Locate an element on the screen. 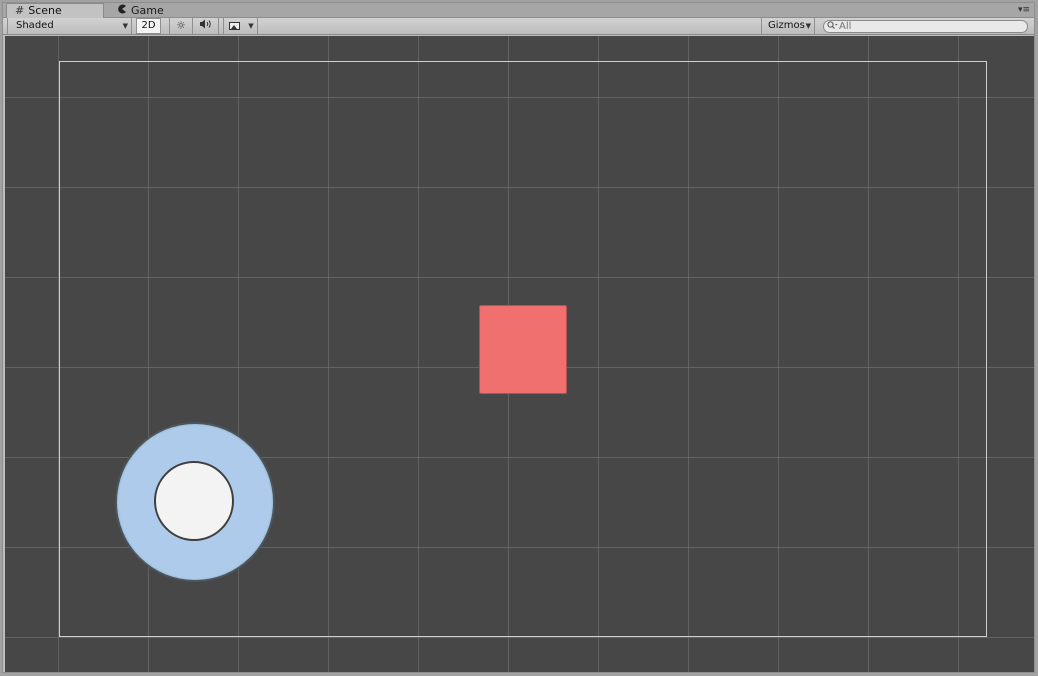 Image resolution: width=1038 pixels, height=676 pixels. joystick-knob is located at coordinates (194, 501).